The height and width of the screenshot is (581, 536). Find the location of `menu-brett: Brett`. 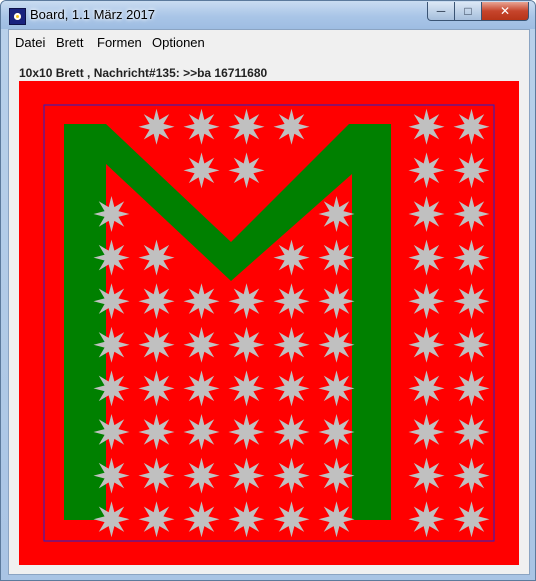

menu-brett: Brett is located at coordinates (69, 42).